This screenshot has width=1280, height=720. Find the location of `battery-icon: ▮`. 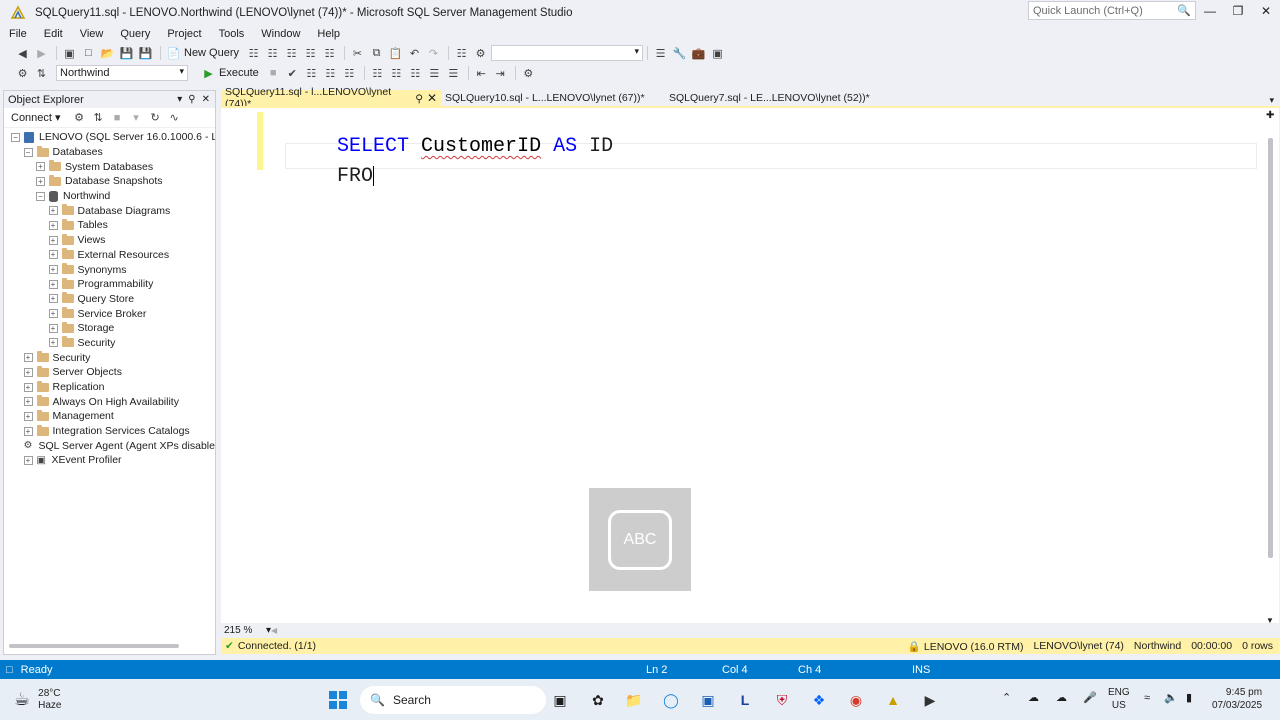

battery-icon: ▮ is located at coordinates (1189, 698).